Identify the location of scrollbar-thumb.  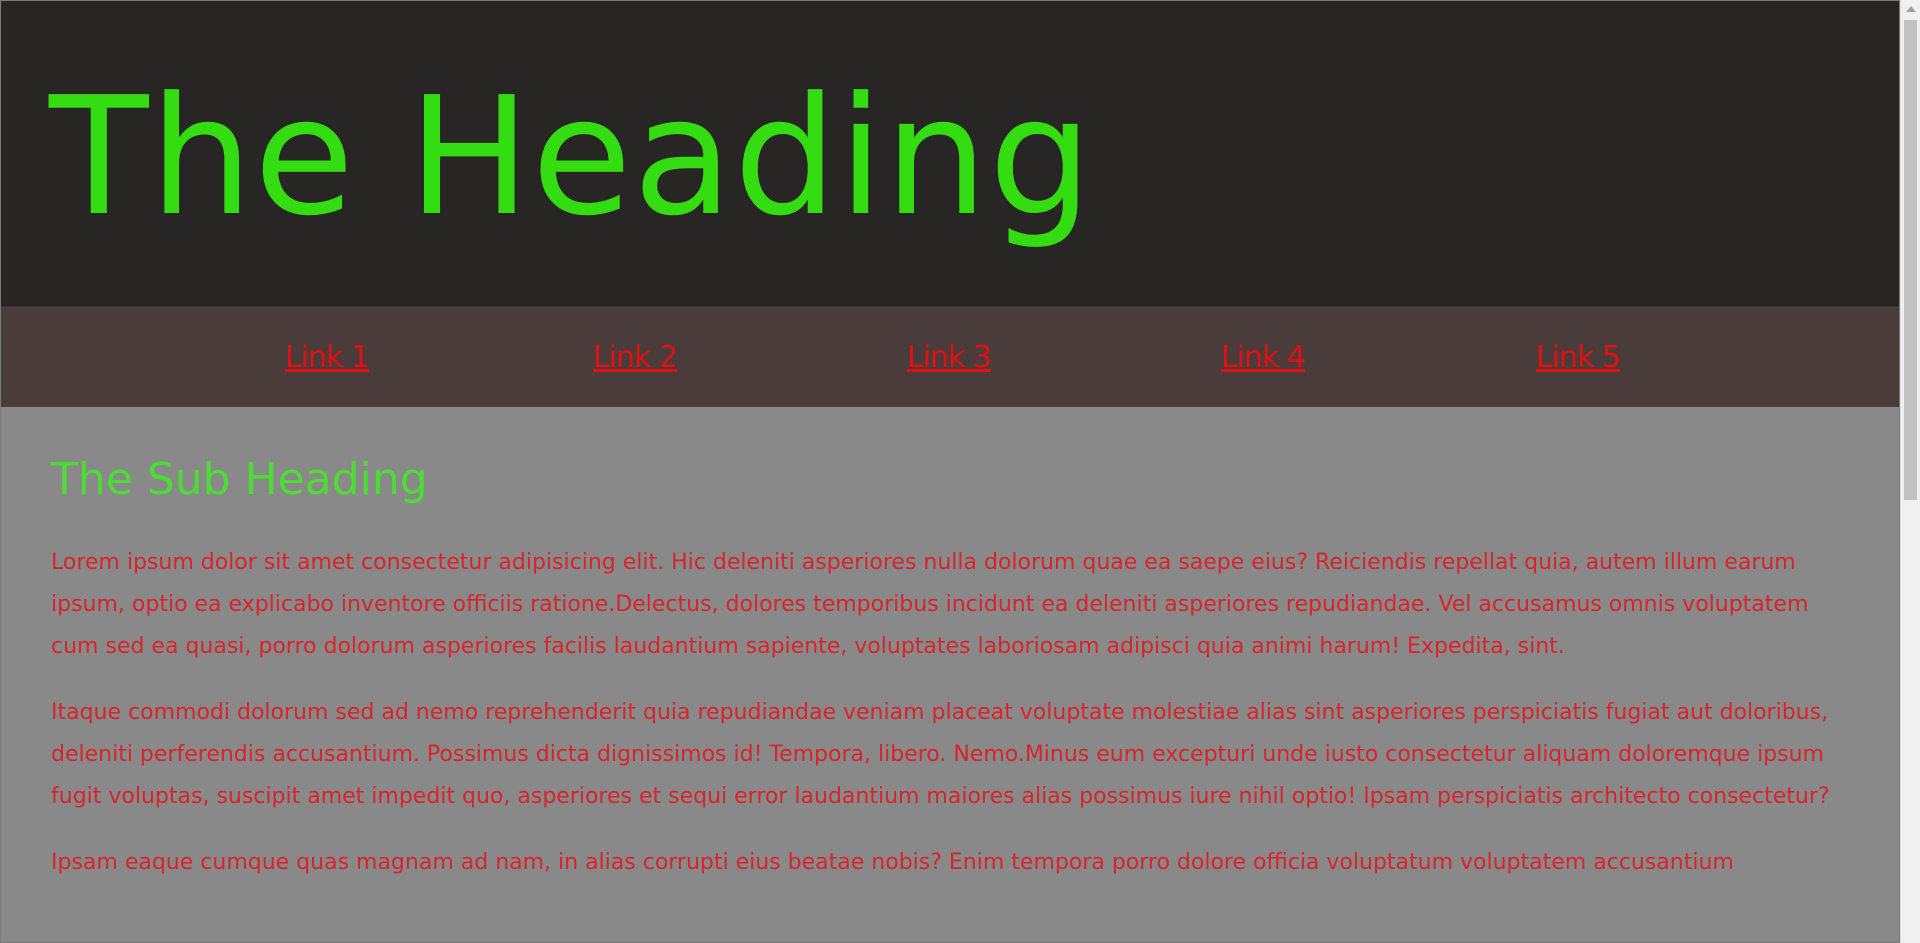
(1910, 260).